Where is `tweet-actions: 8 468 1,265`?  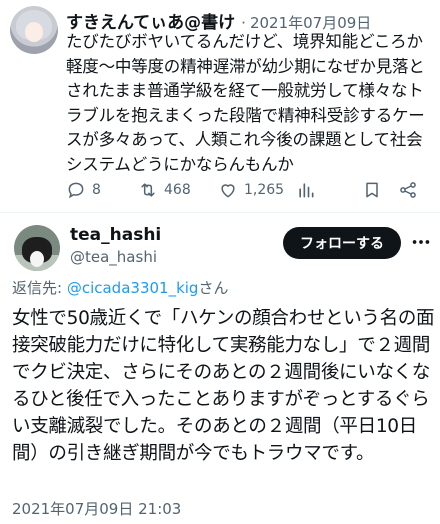
tweet-actions: 8 468 1,265 is located at coordinates (246, 190).